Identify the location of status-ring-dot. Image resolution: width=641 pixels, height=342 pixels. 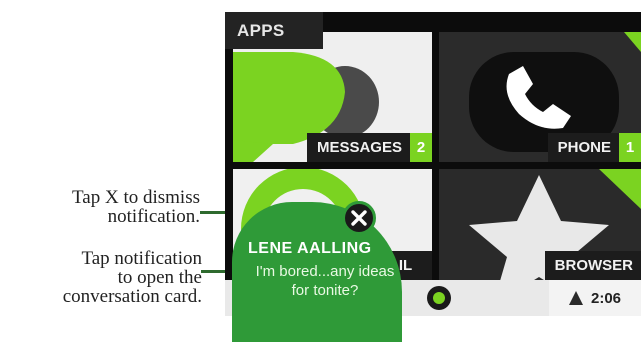
(439, 298).